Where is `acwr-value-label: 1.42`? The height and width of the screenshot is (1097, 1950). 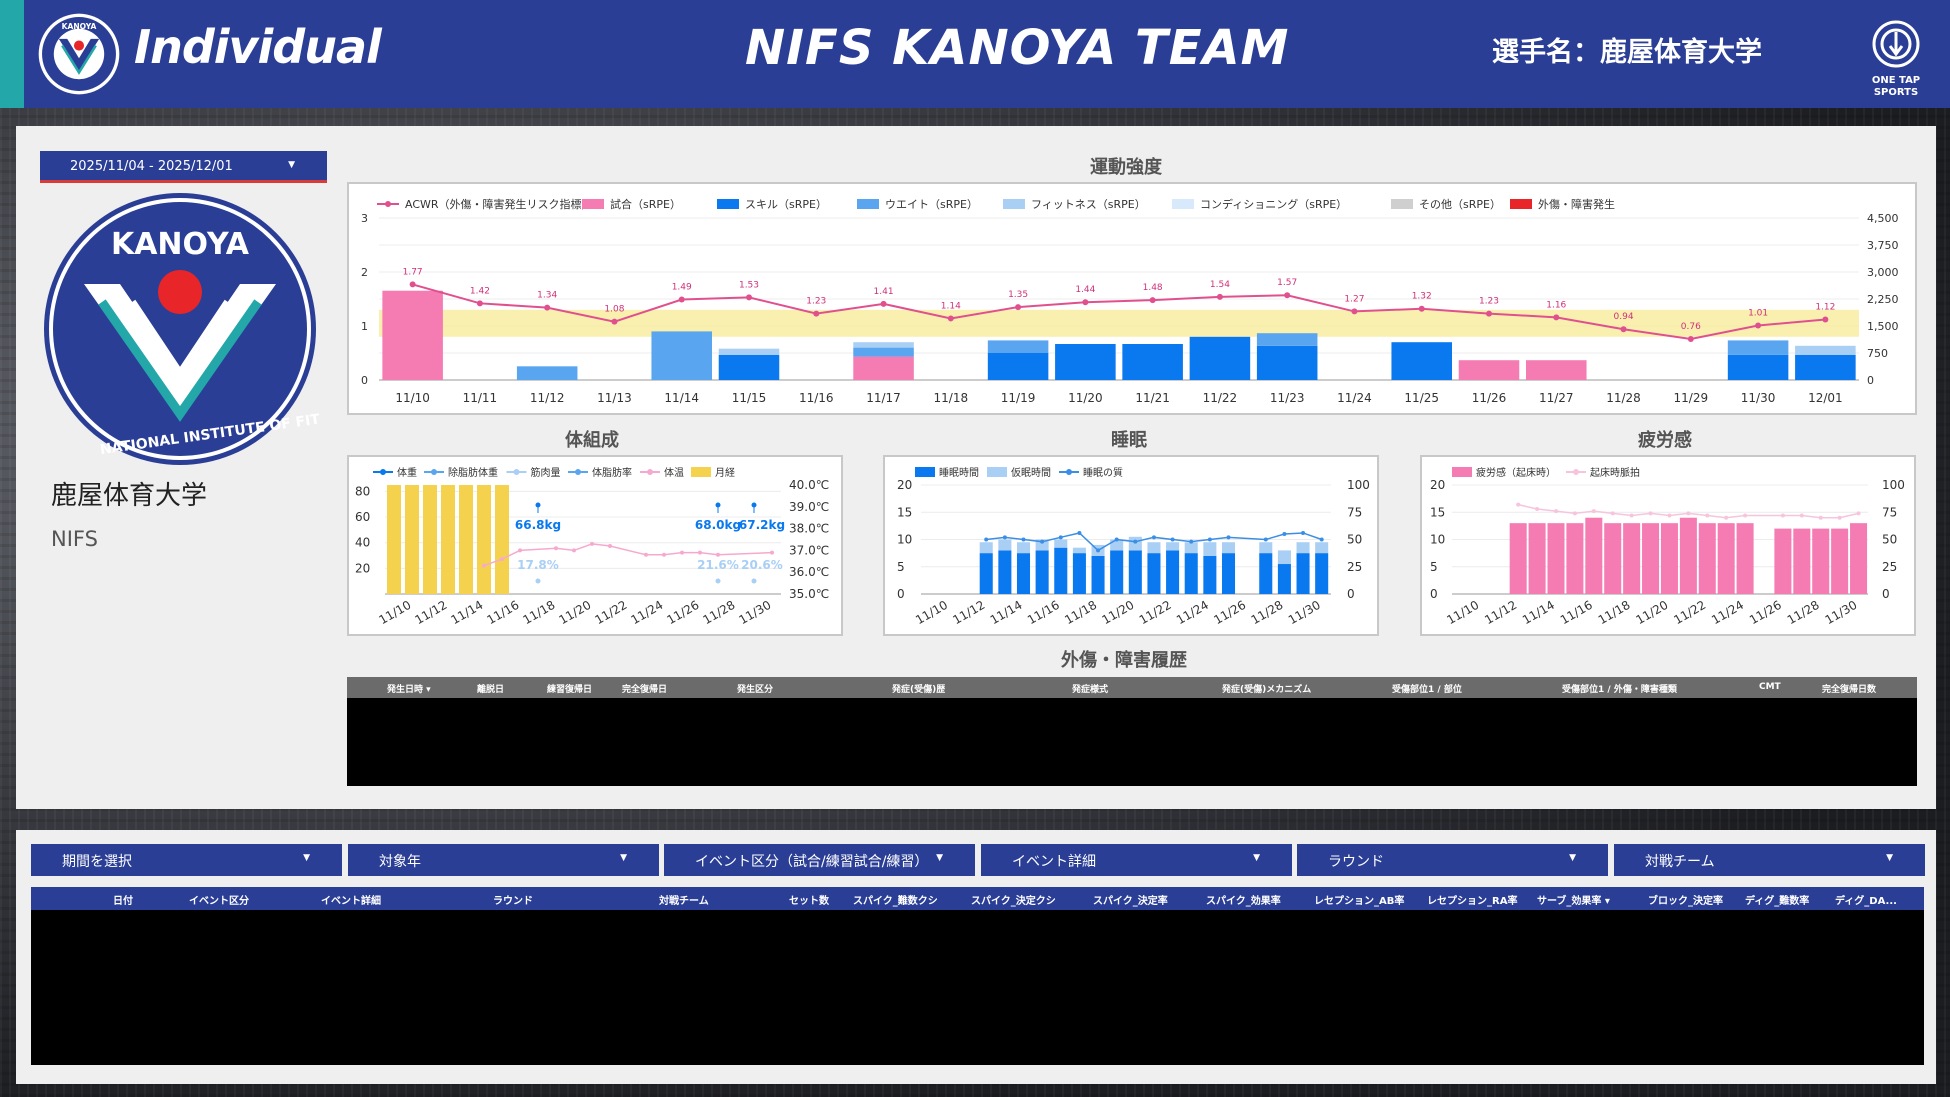 acwr-value-label: 1.42 is located at coordinates (480, 291).